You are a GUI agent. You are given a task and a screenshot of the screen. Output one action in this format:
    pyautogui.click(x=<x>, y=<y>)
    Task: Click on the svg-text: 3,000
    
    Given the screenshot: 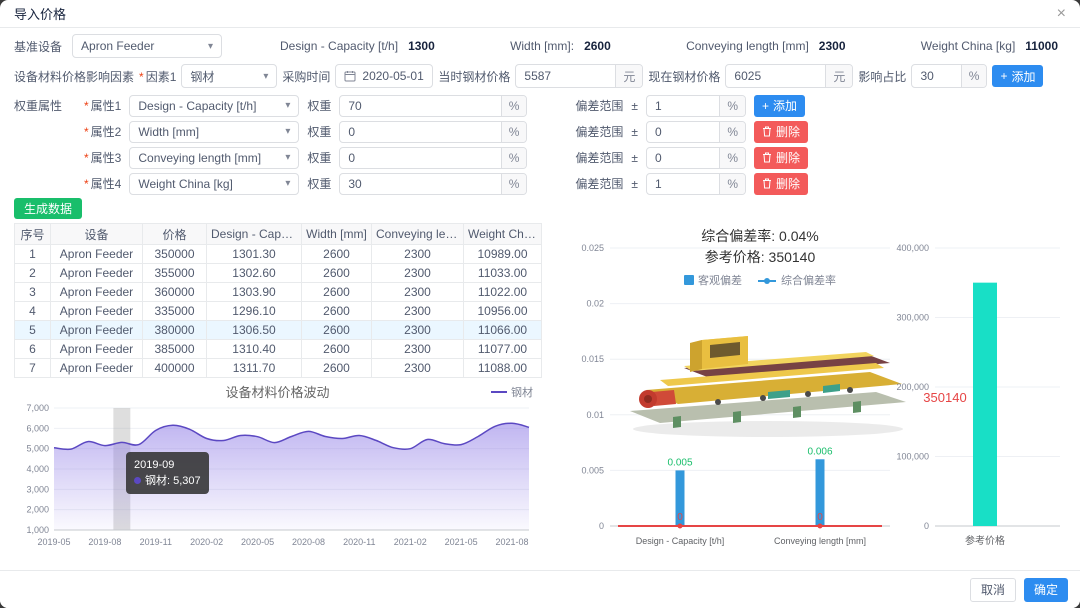 What is the action you would take?
    pyautogui.click(x=37, y=489)
    